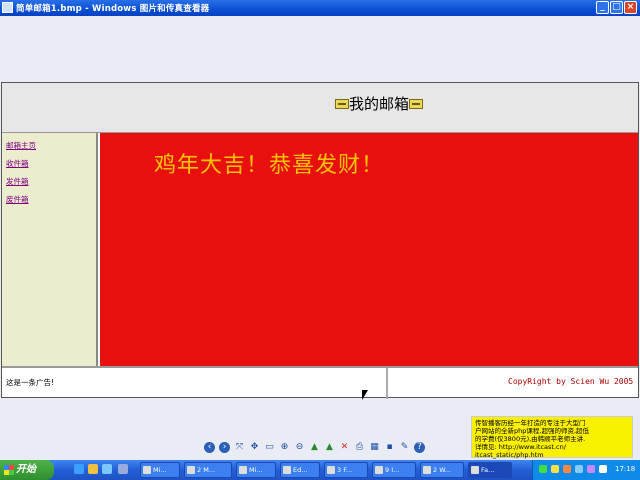  What do you see at coordinates (79, 469) in the screenshot?
I see `quicklaunch-ie-icon` at bounding box center [79, 469].